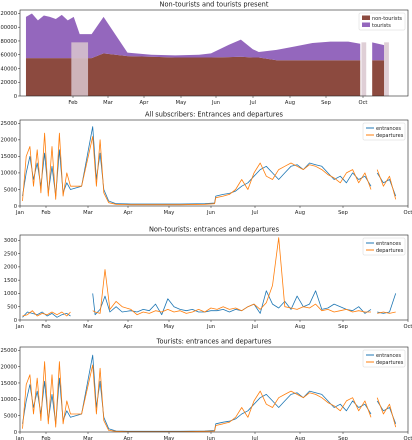 The image size is (412, 440). What do you see at coordinates (378, 78) in the screenshot?
I see `area-non-tourists` at bounding box center [378, 78].